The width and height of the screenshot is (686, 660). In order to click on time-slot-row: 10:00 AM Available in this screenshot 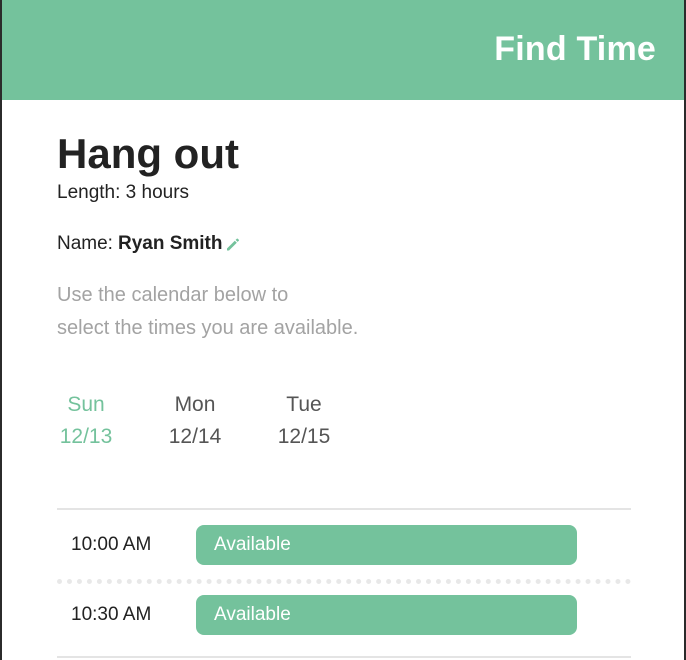, I will do `click(344, 547)`.